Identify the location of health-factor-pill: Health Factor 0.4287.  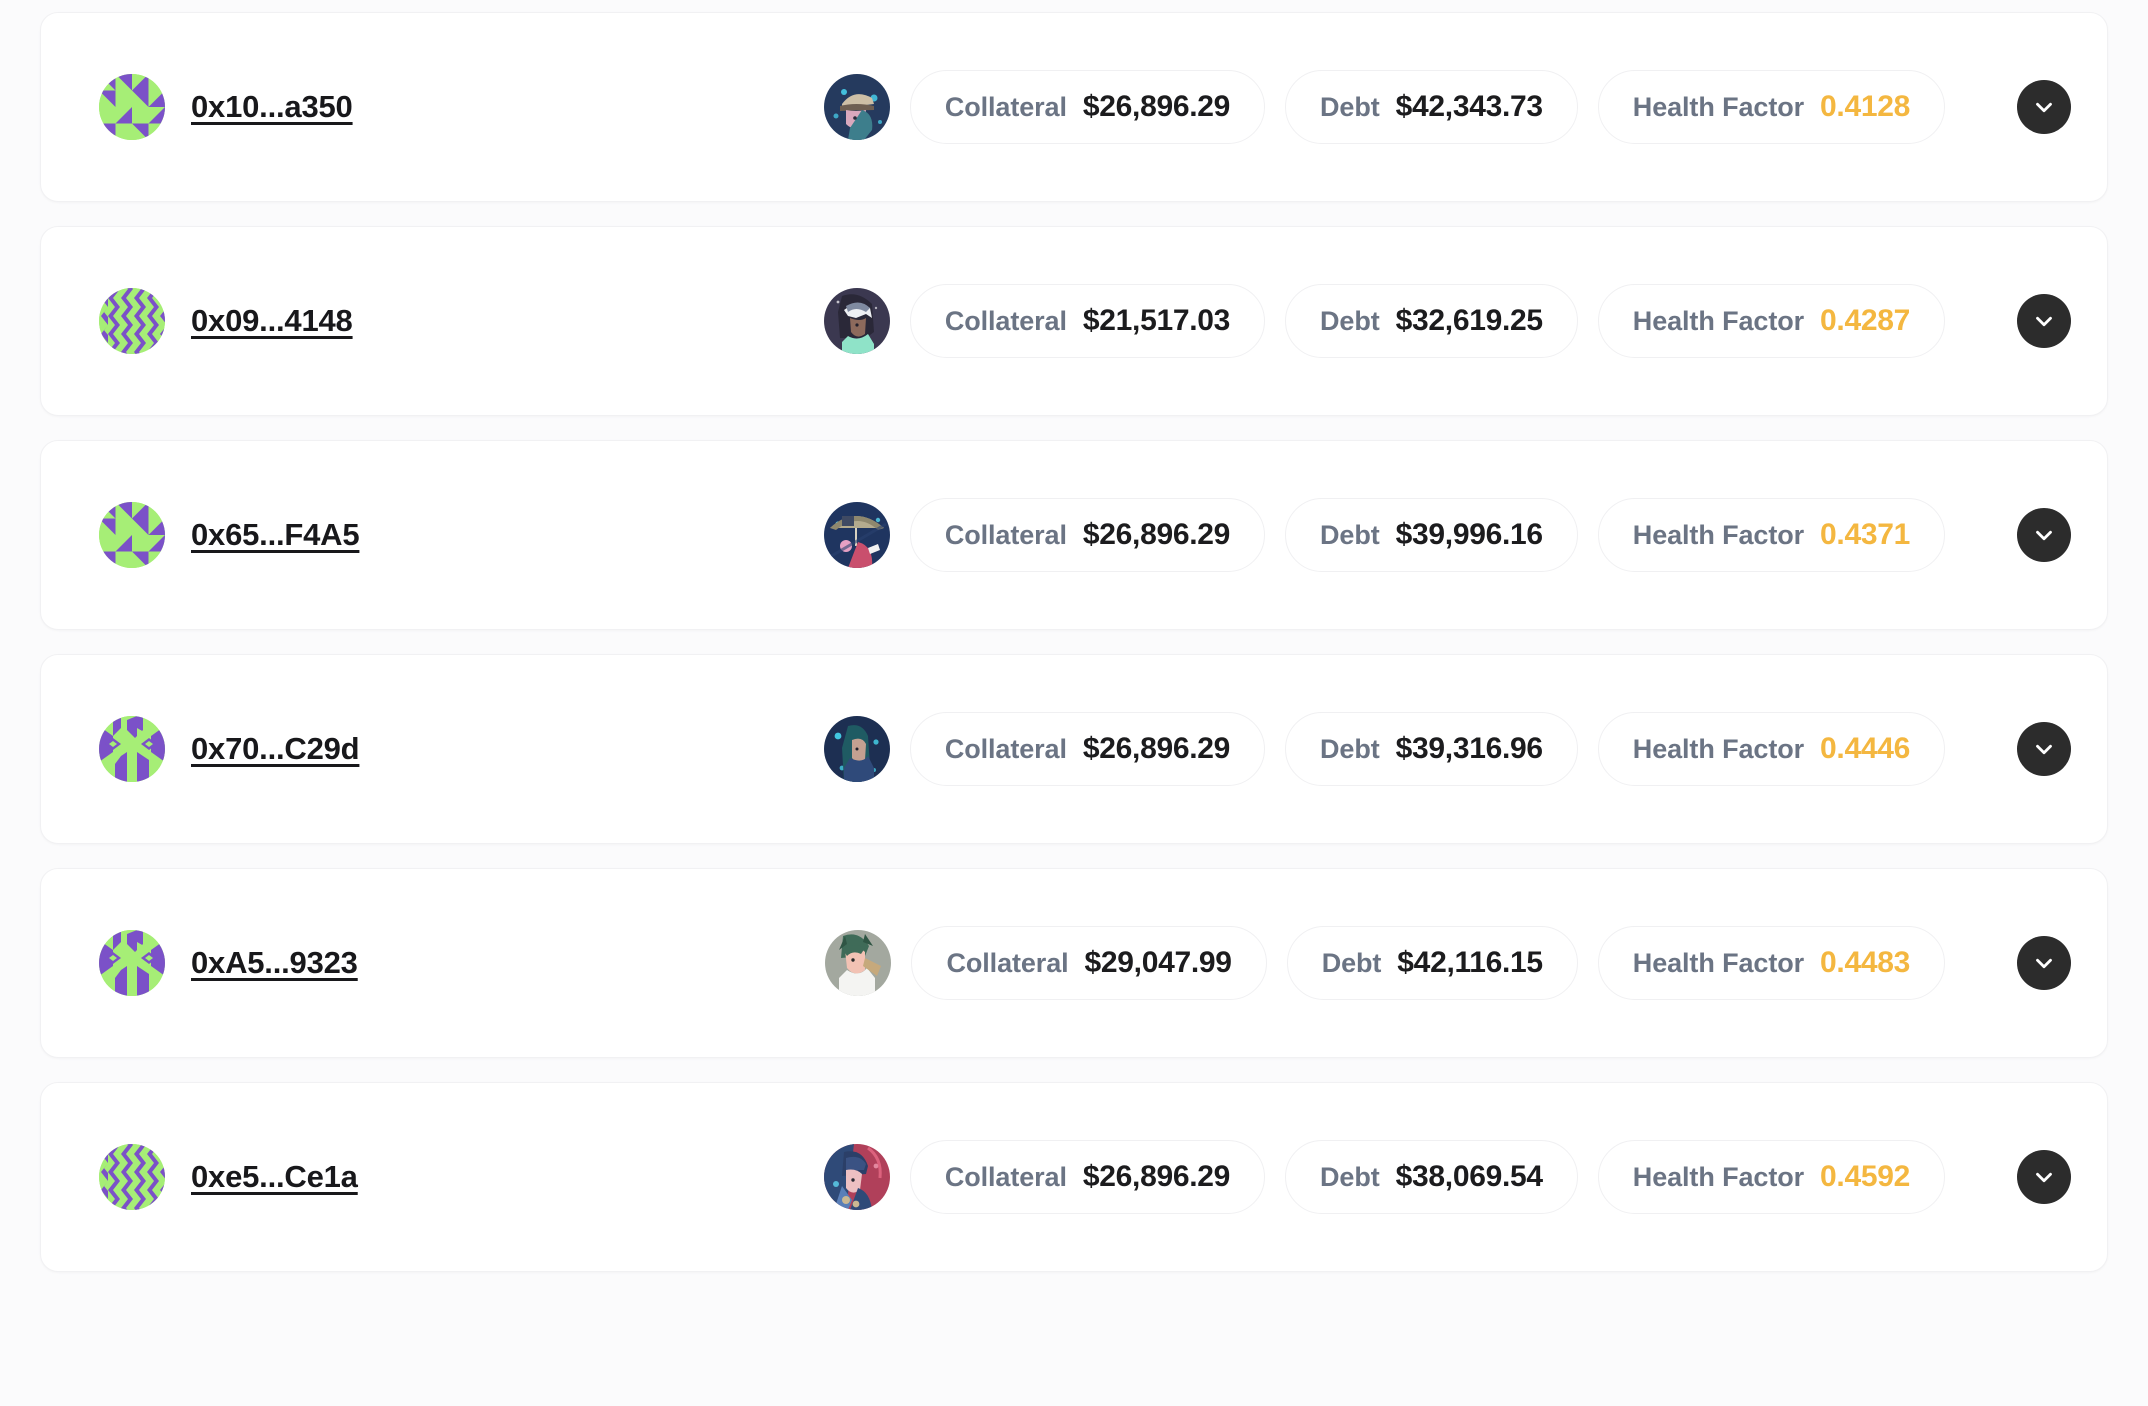
(1771, 321).